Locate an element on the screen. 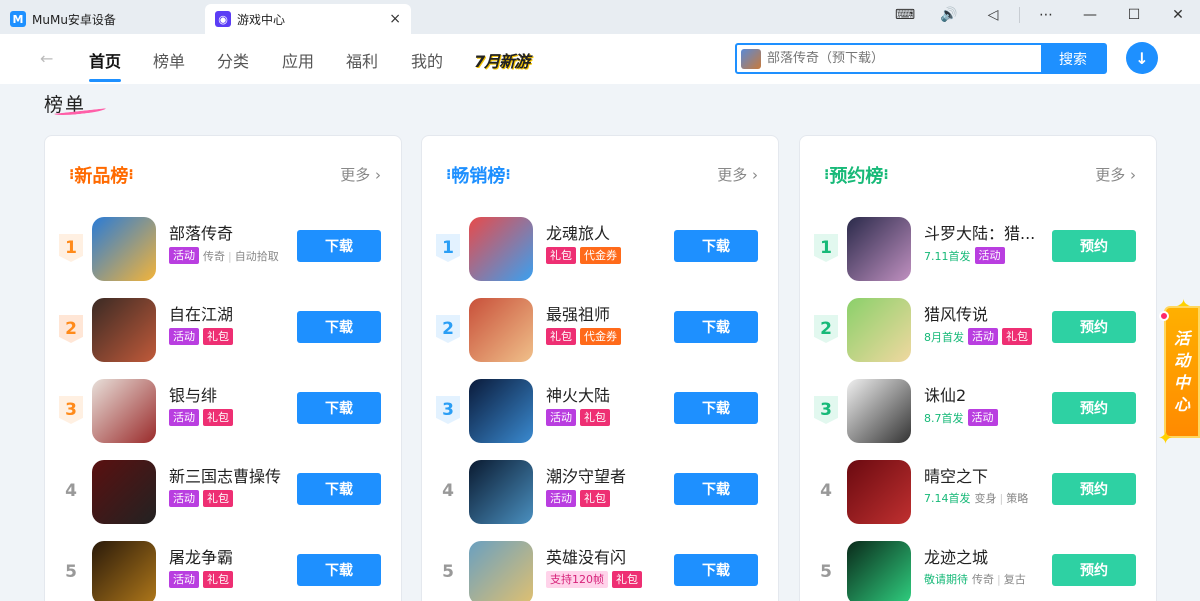  list-item: 5 英雄没有闪 支持120帧 礼包 下载 is located at coordinates (601, 569).